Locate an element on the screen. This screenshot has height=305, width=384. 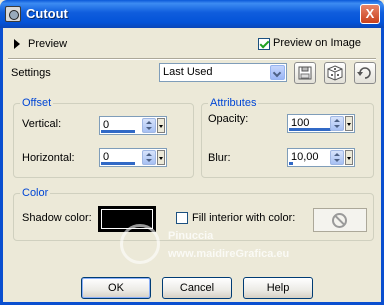
shadow-color-label: Shadow color: is located at coordinates (57, 218).